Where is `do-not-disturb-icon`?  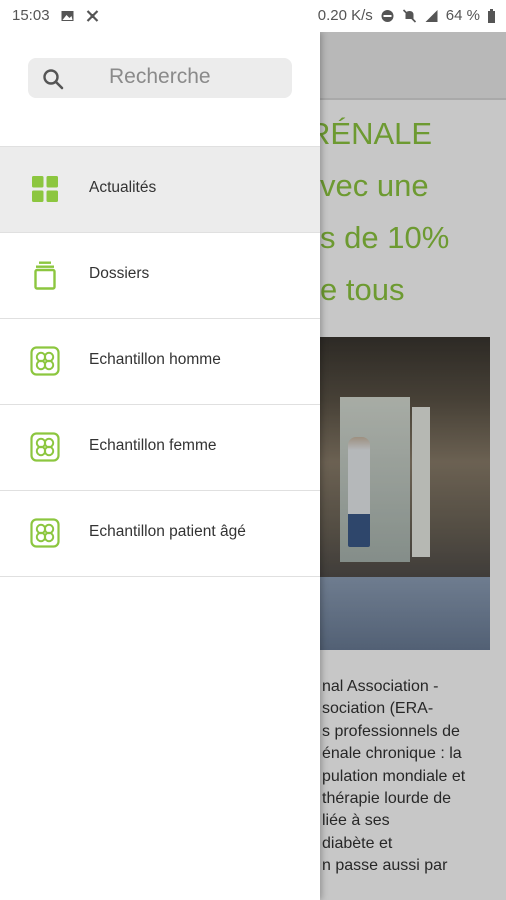 do-not-disturb-icon is located at coordinates (387, 15).